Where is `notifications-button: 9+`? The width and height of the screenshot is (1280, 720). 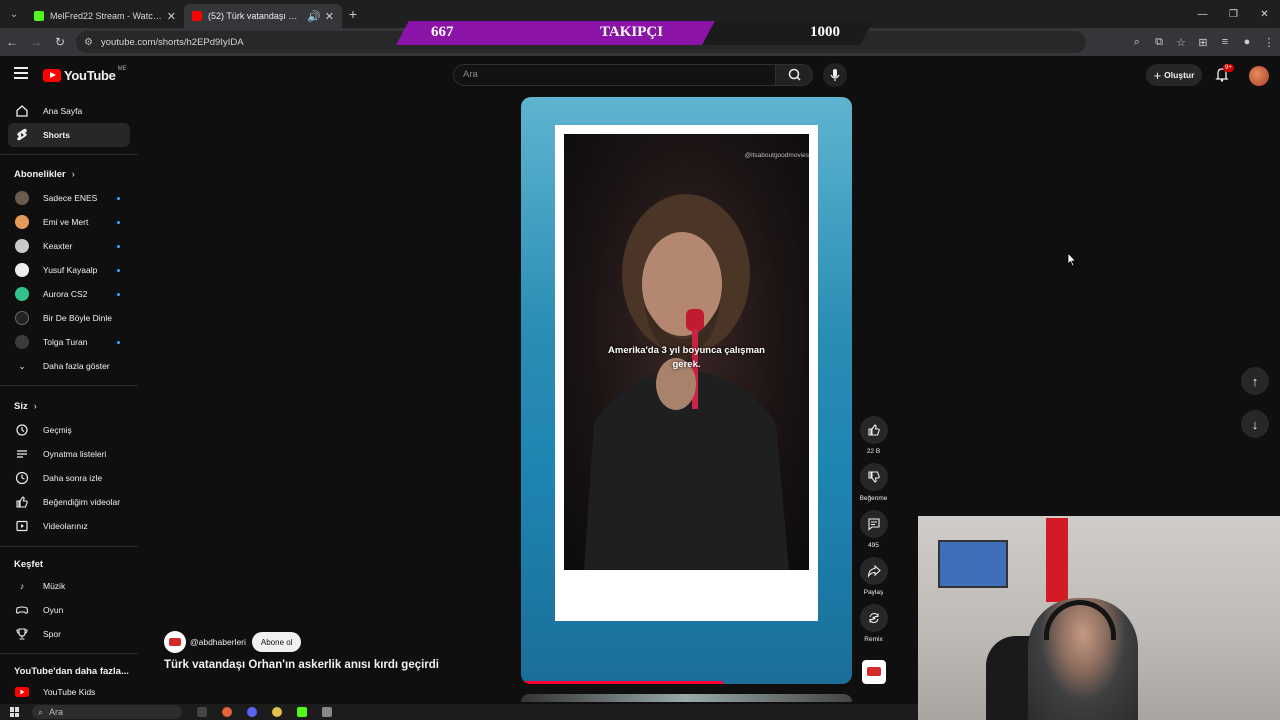 notifications-button: 9+ is located at coordinates (1224, 75).